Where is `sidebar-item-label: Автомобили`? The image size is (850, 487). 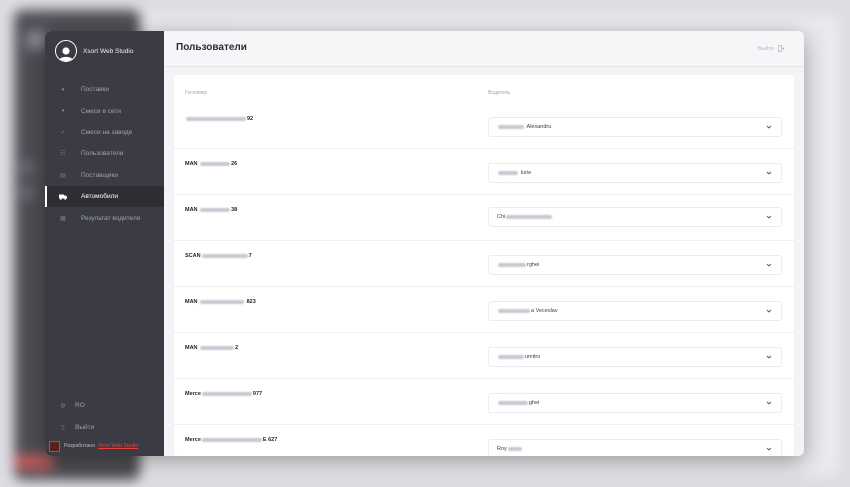 sidebar-item-label: Автомобили is located at coordinates (100, 197).